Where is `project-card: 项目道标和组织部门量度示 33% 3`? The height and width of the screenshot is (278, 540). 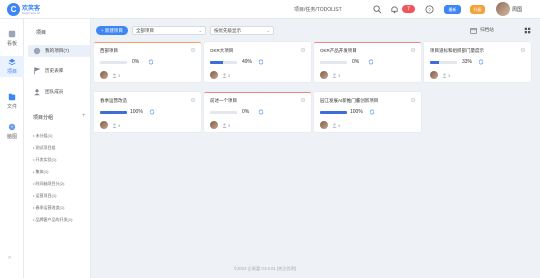
project-card: 项目道标和组织部门量度示 33% 3 is located at coordinates (477, 62).